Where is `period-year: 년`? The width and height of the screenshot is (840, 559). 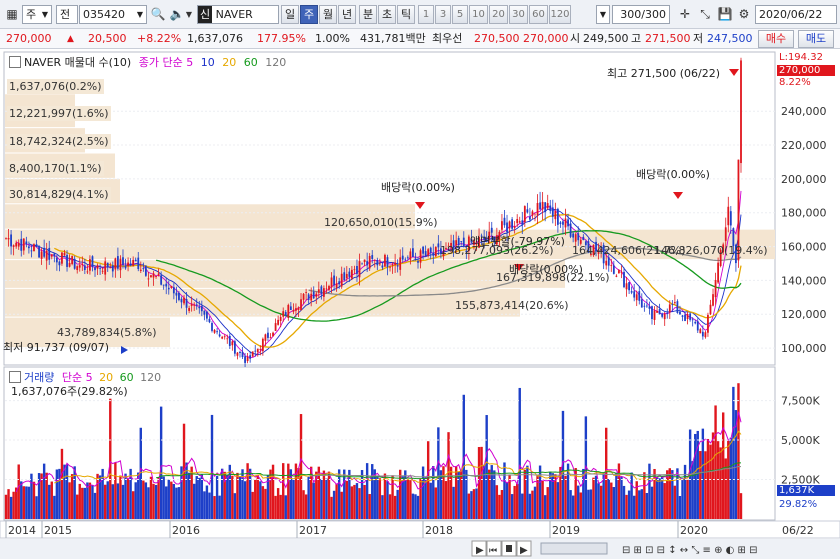 period-year: 년 is located at coordinates (347, 14).